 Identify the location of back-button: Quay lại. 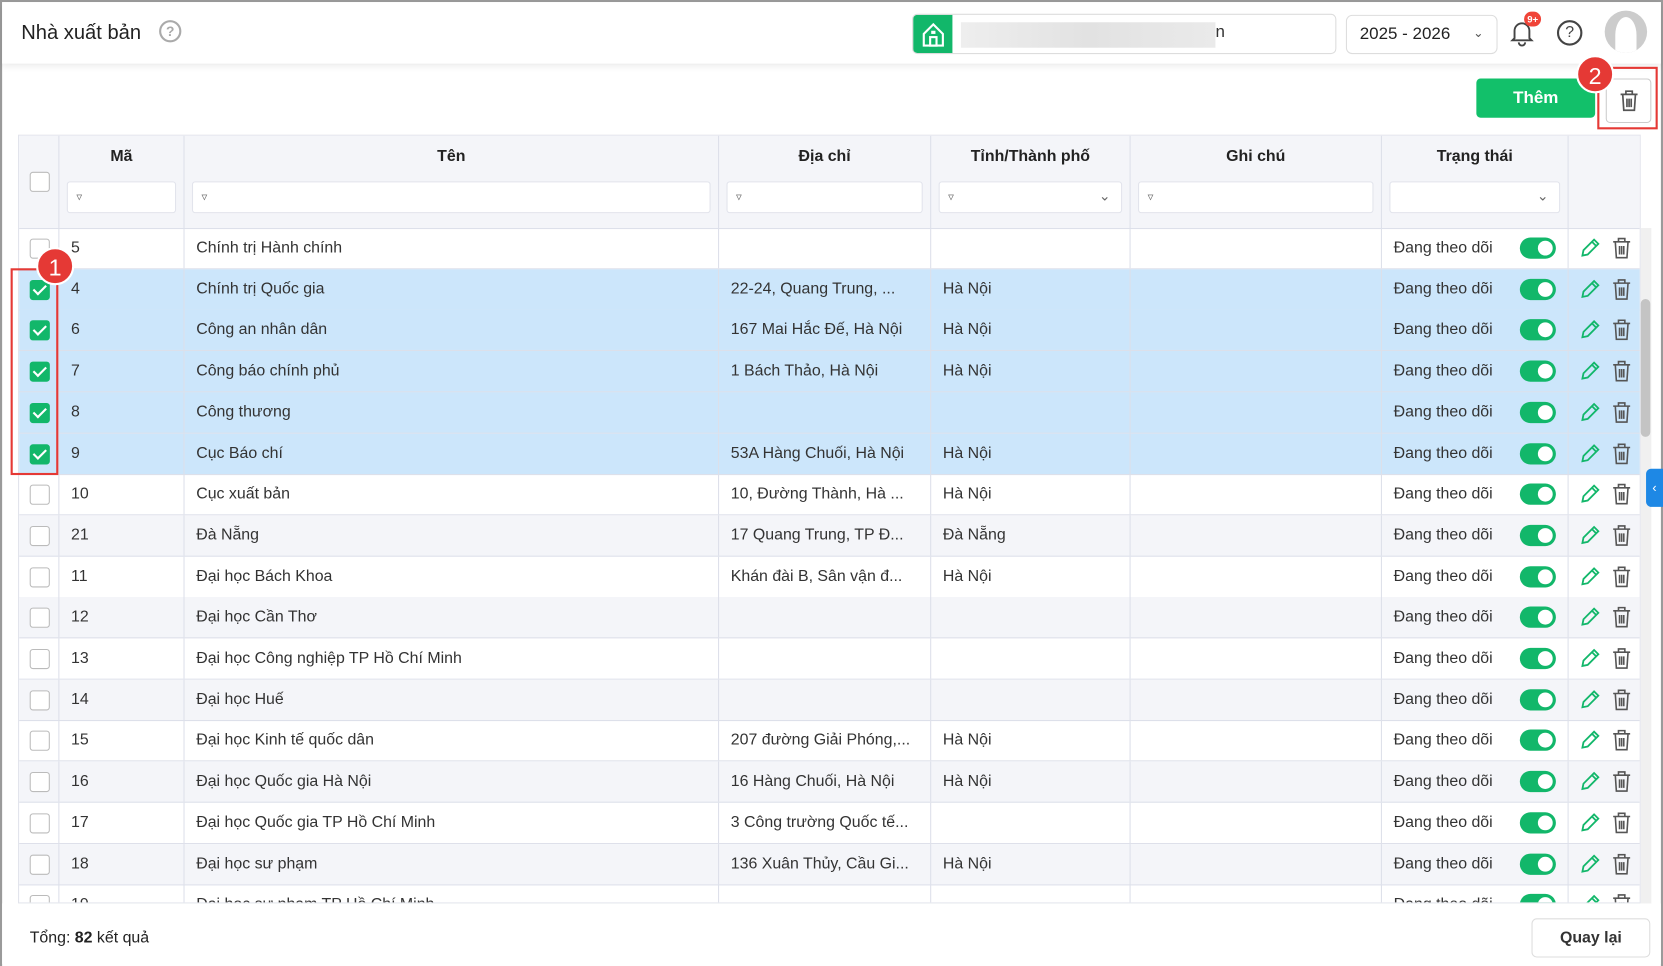
(1591, 938).